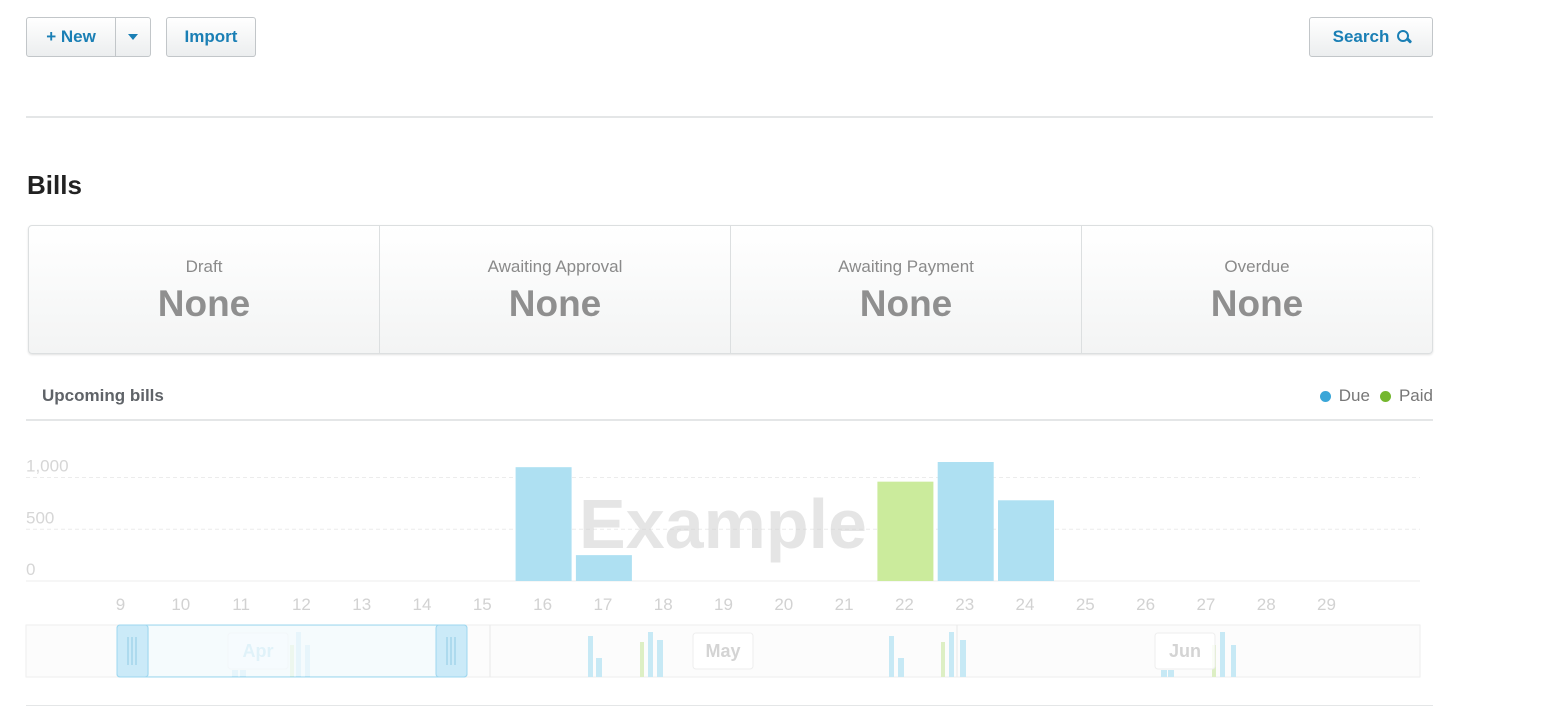 The image size is (1551, 707). What do you see at coordinates (120, 604) in the screenshot?
I see `x-tick-label: 9` at bounding box center [120, 604].